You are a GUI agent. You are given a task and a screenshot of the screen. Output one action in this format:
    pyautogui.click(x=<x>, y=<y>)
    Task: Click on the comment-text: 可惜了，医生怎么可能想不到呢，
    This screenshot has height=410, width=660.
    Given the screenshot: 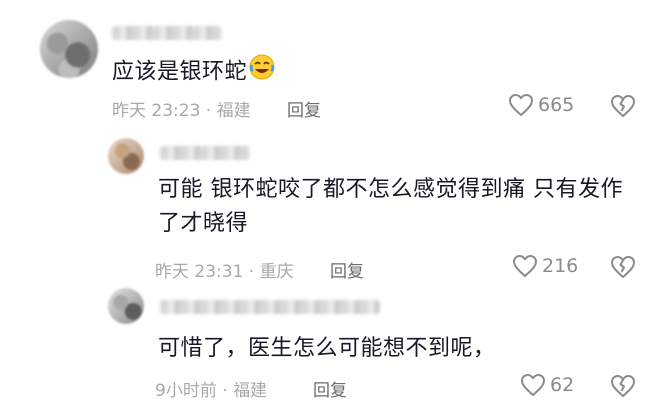 What is the action you would take?
    pyautogui.click(x=327, y=348)
    